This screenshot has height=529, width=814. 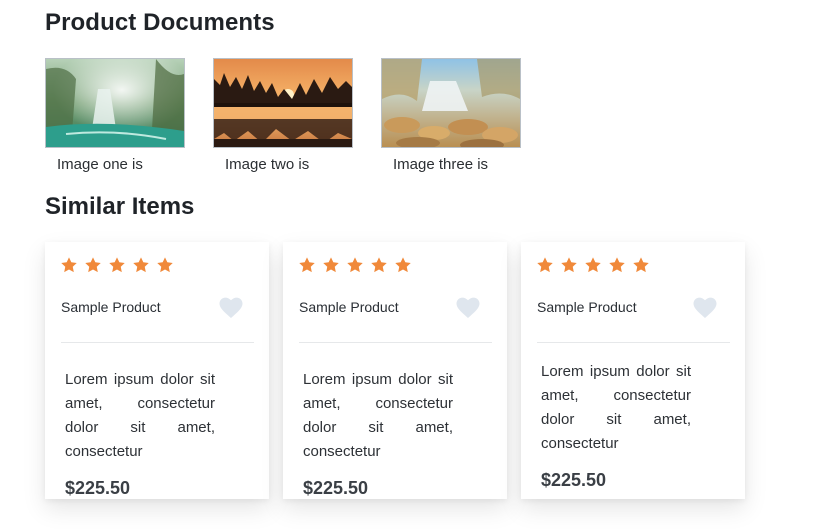 I want to click on document-item: Image two is, so click(x=283, y=115).